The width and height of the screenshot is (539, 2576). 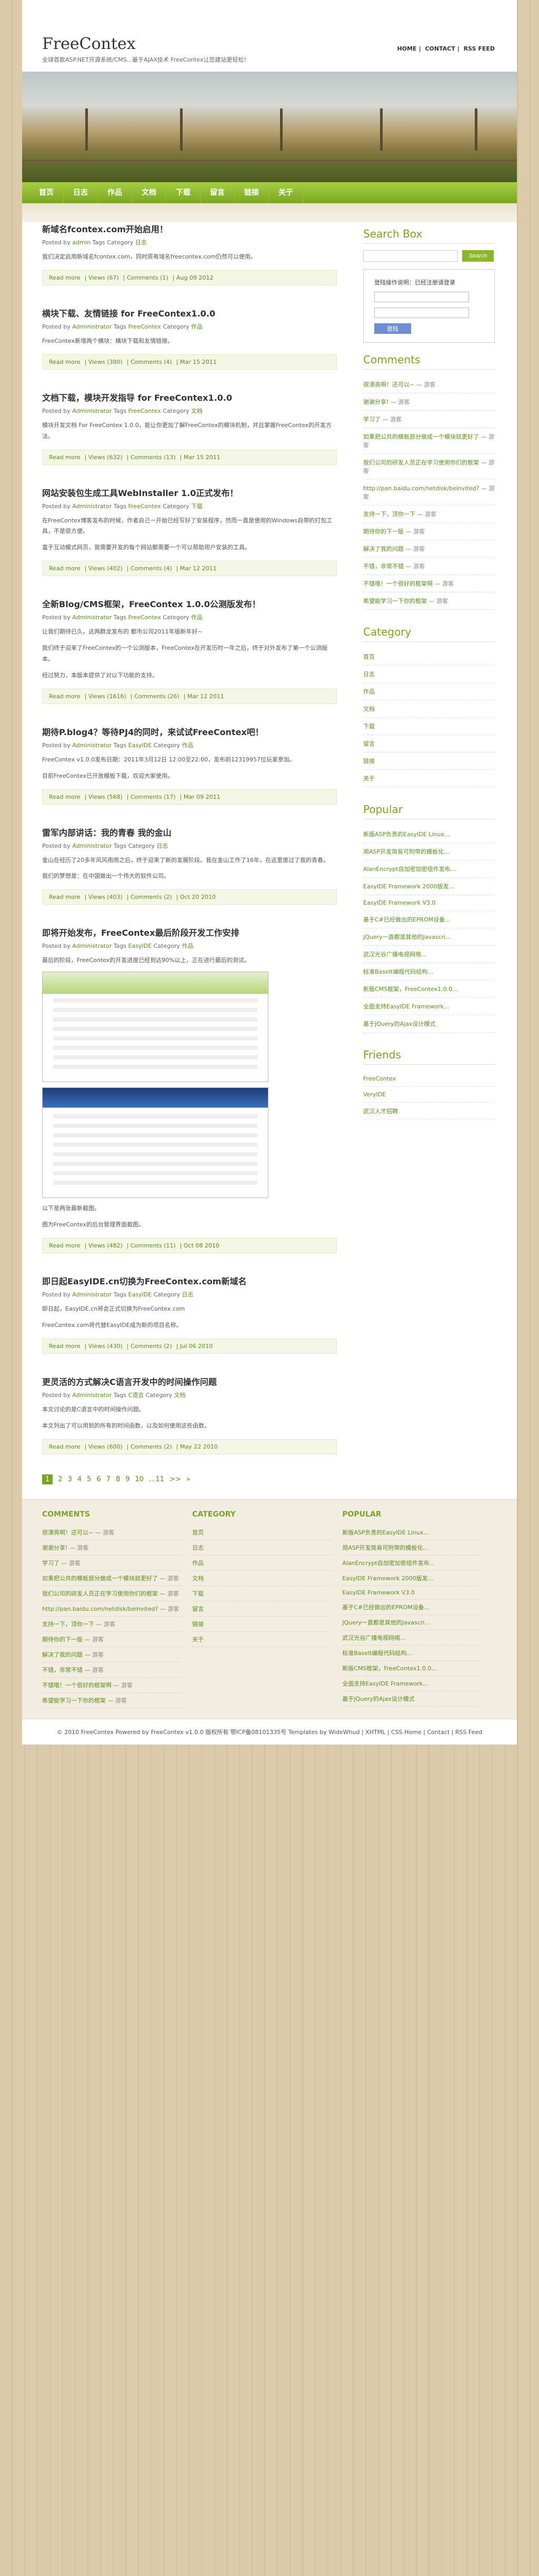 I want to click on comment-item-text: 谢谢分享!, so click(x=375, y=402).